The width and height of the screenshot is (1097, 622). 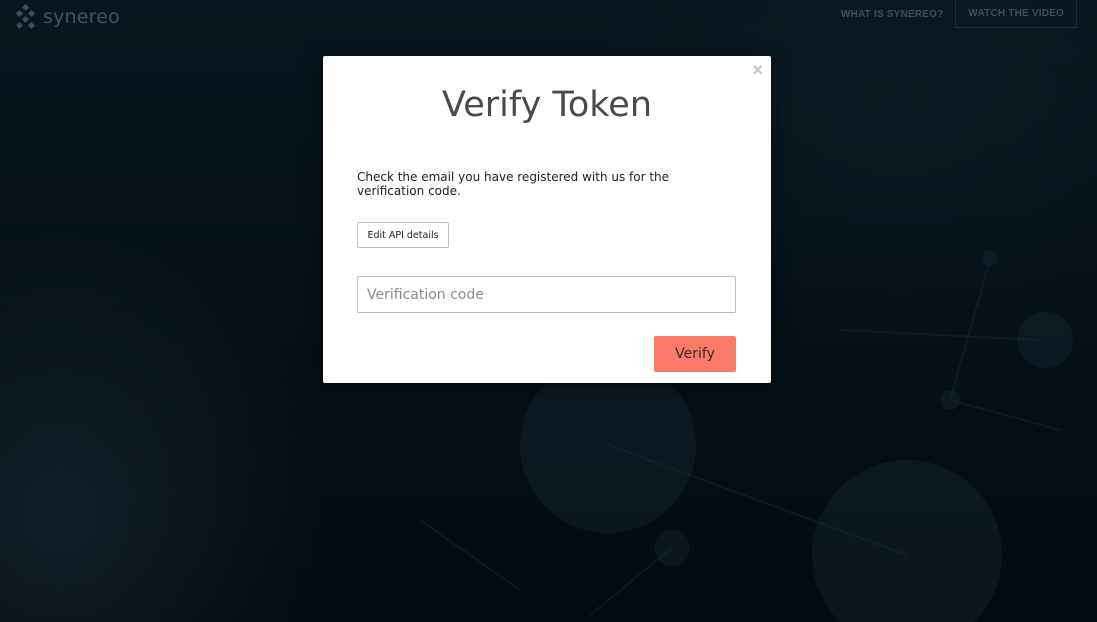 What do you see at coordinates (695, 354) in the screenshot?
I see `verify-button: Verify` at bounding box center [695, 354].